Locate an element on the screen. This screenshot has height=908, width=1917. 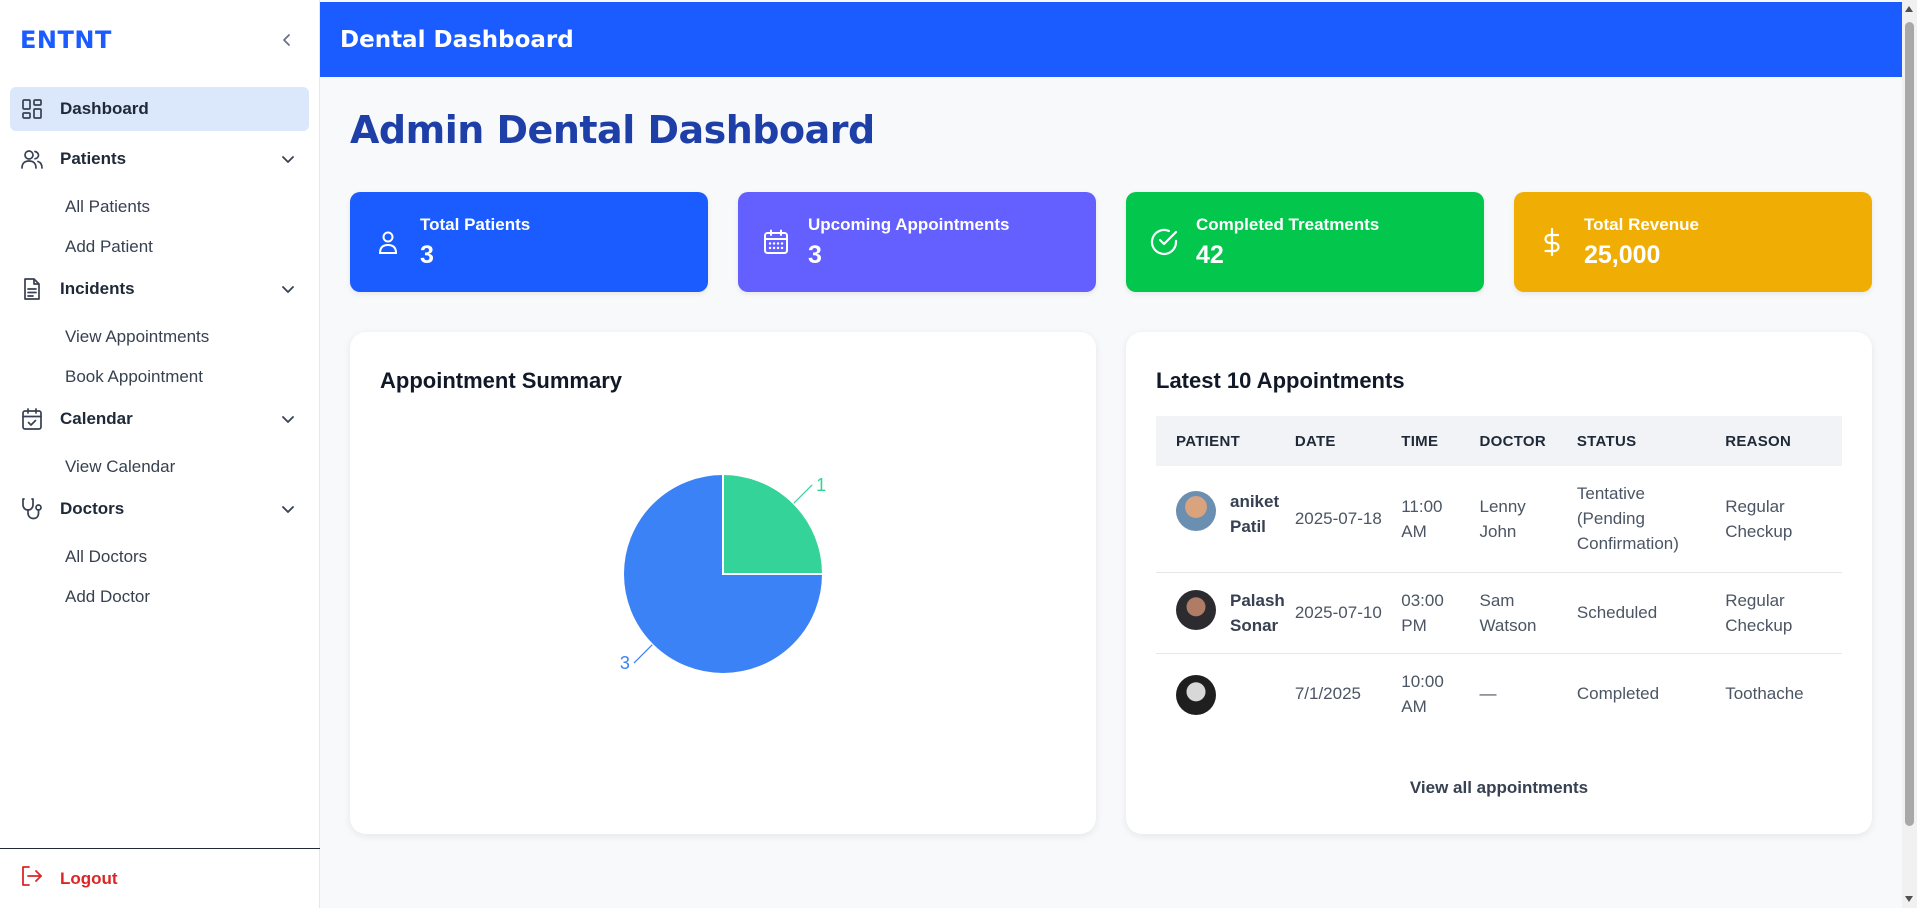
scroll-down-arrow-icon is located at coordinates (1909, 899).